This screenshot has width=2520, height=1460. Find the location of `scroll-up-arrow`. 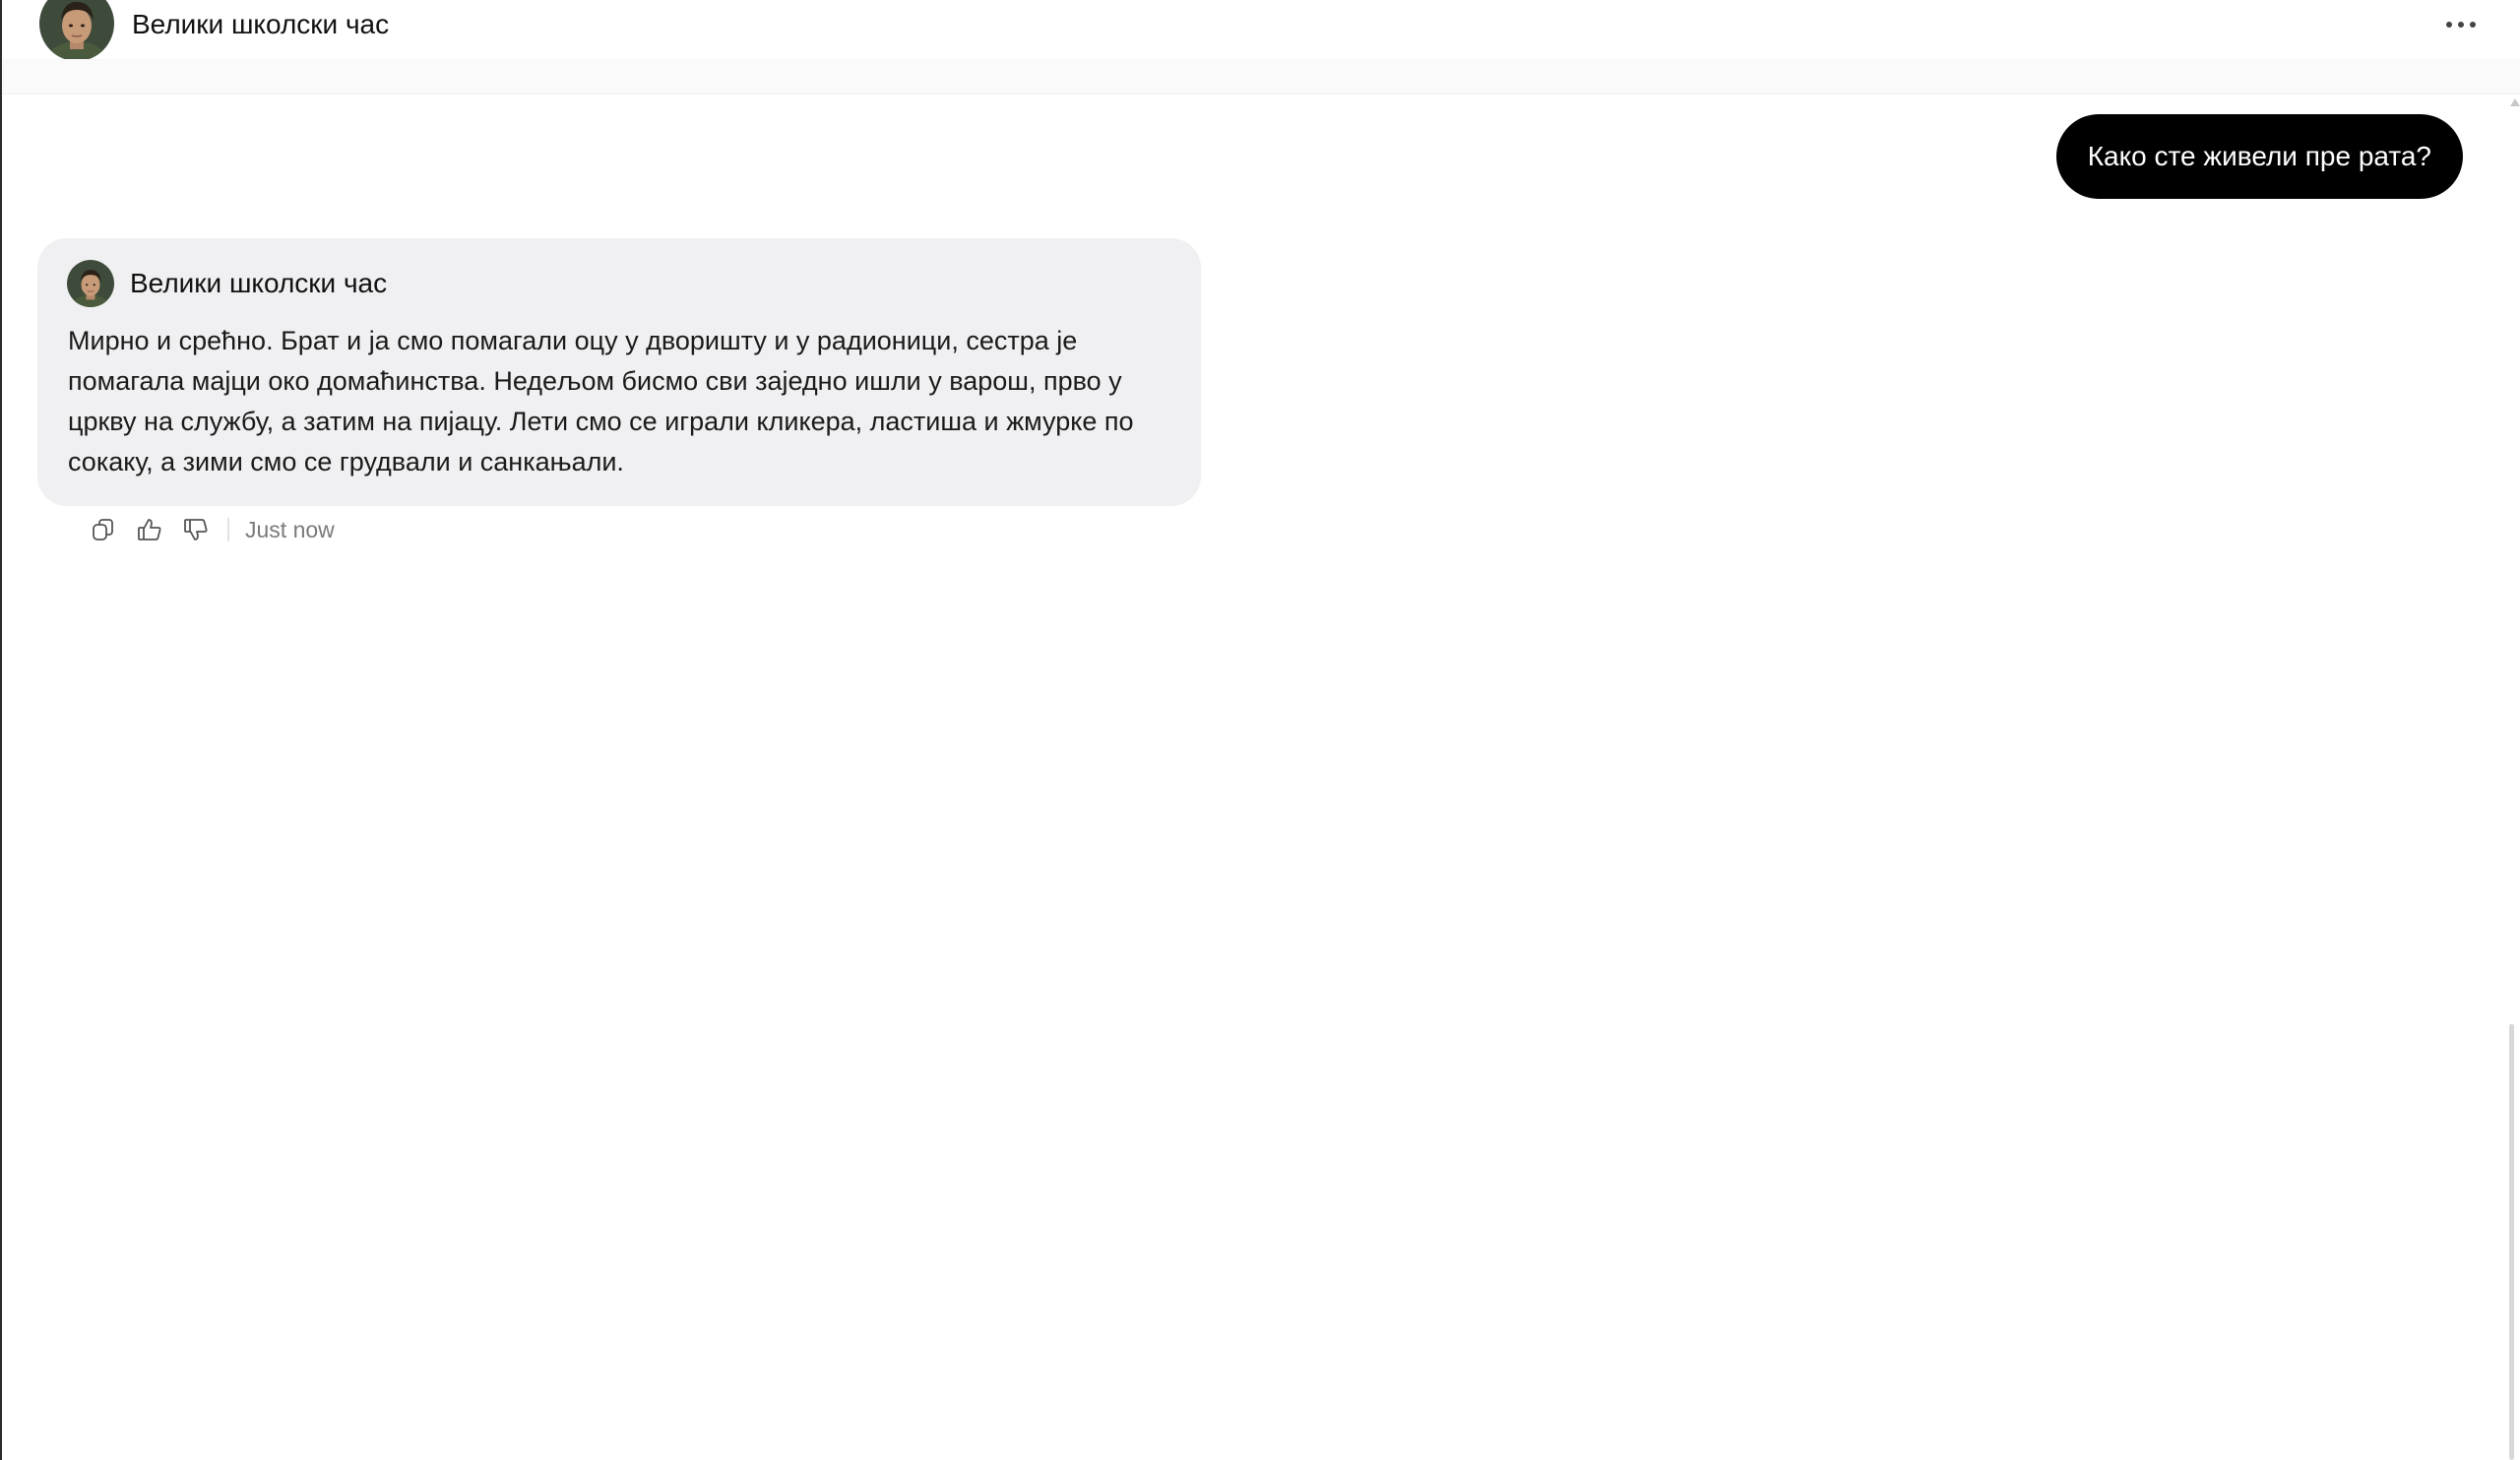

scroll-up-arrow is located at coordinates (2515, 102).